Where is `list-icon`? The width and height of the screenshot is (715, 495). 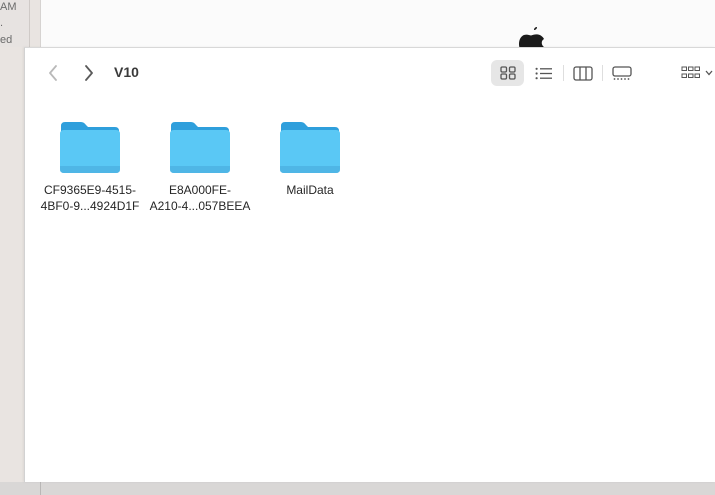 list-icon is located at coordinates (543, 73).